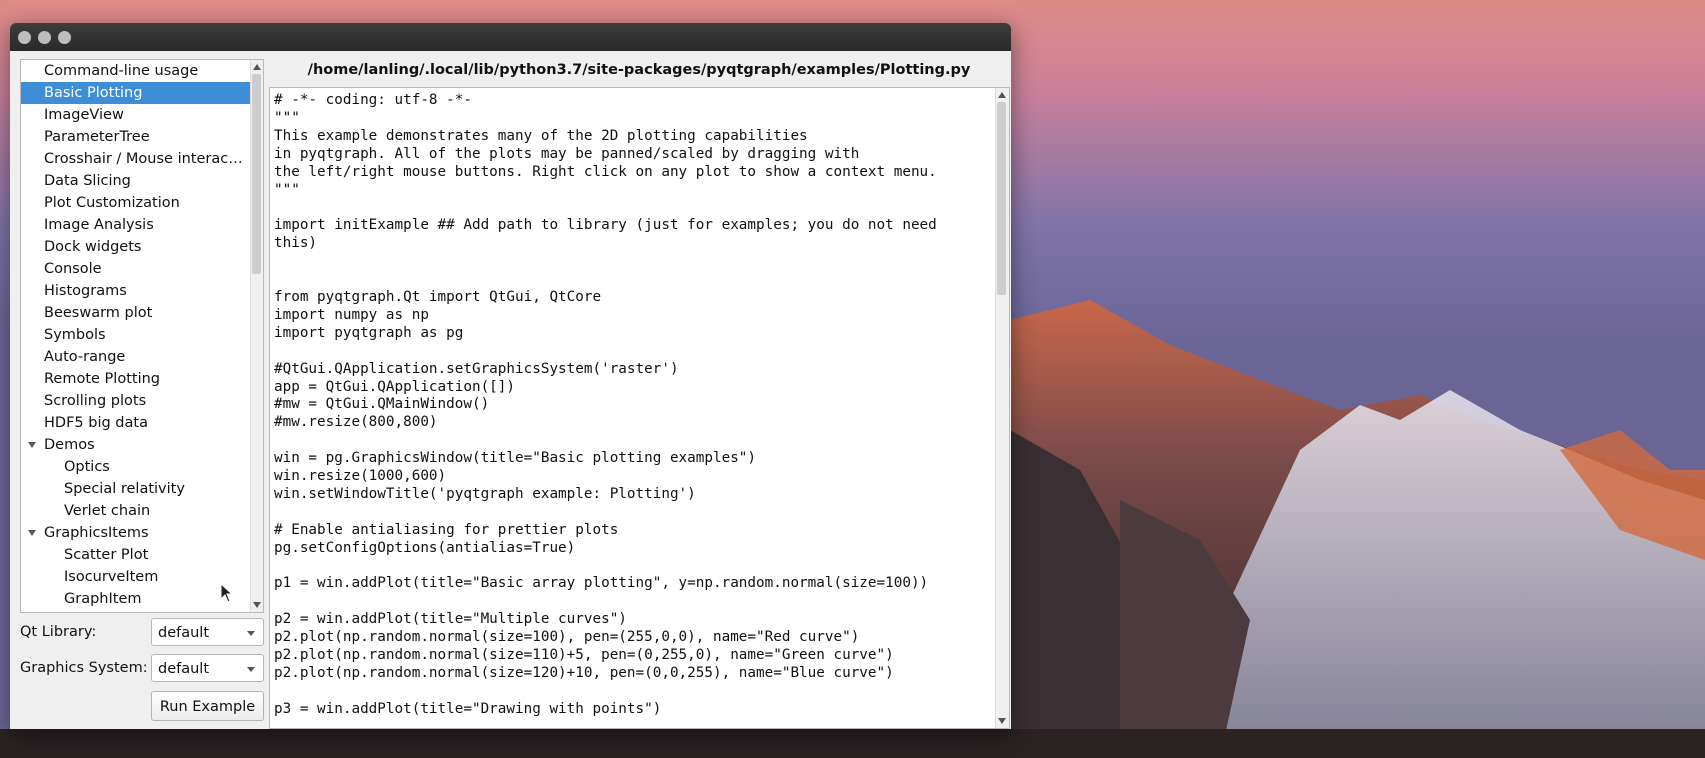 Image resolution: width=1705 pixels, height=758 pixels. What do you see at coordinates (73, 269) in the screenshot?
I see `tree-item-label: Console` at bounding box center [73, 269].